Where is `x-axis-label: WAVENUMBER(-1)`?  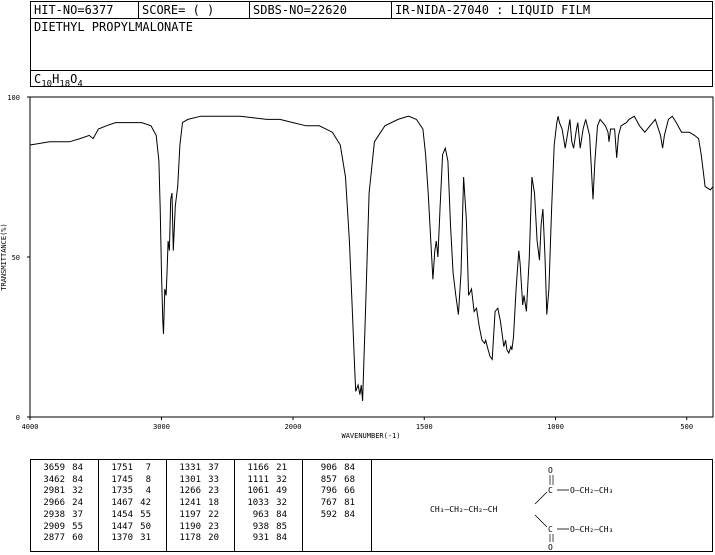 x-axis-label: WAVENUMBER(-1) is located at coordinates (370, 436).